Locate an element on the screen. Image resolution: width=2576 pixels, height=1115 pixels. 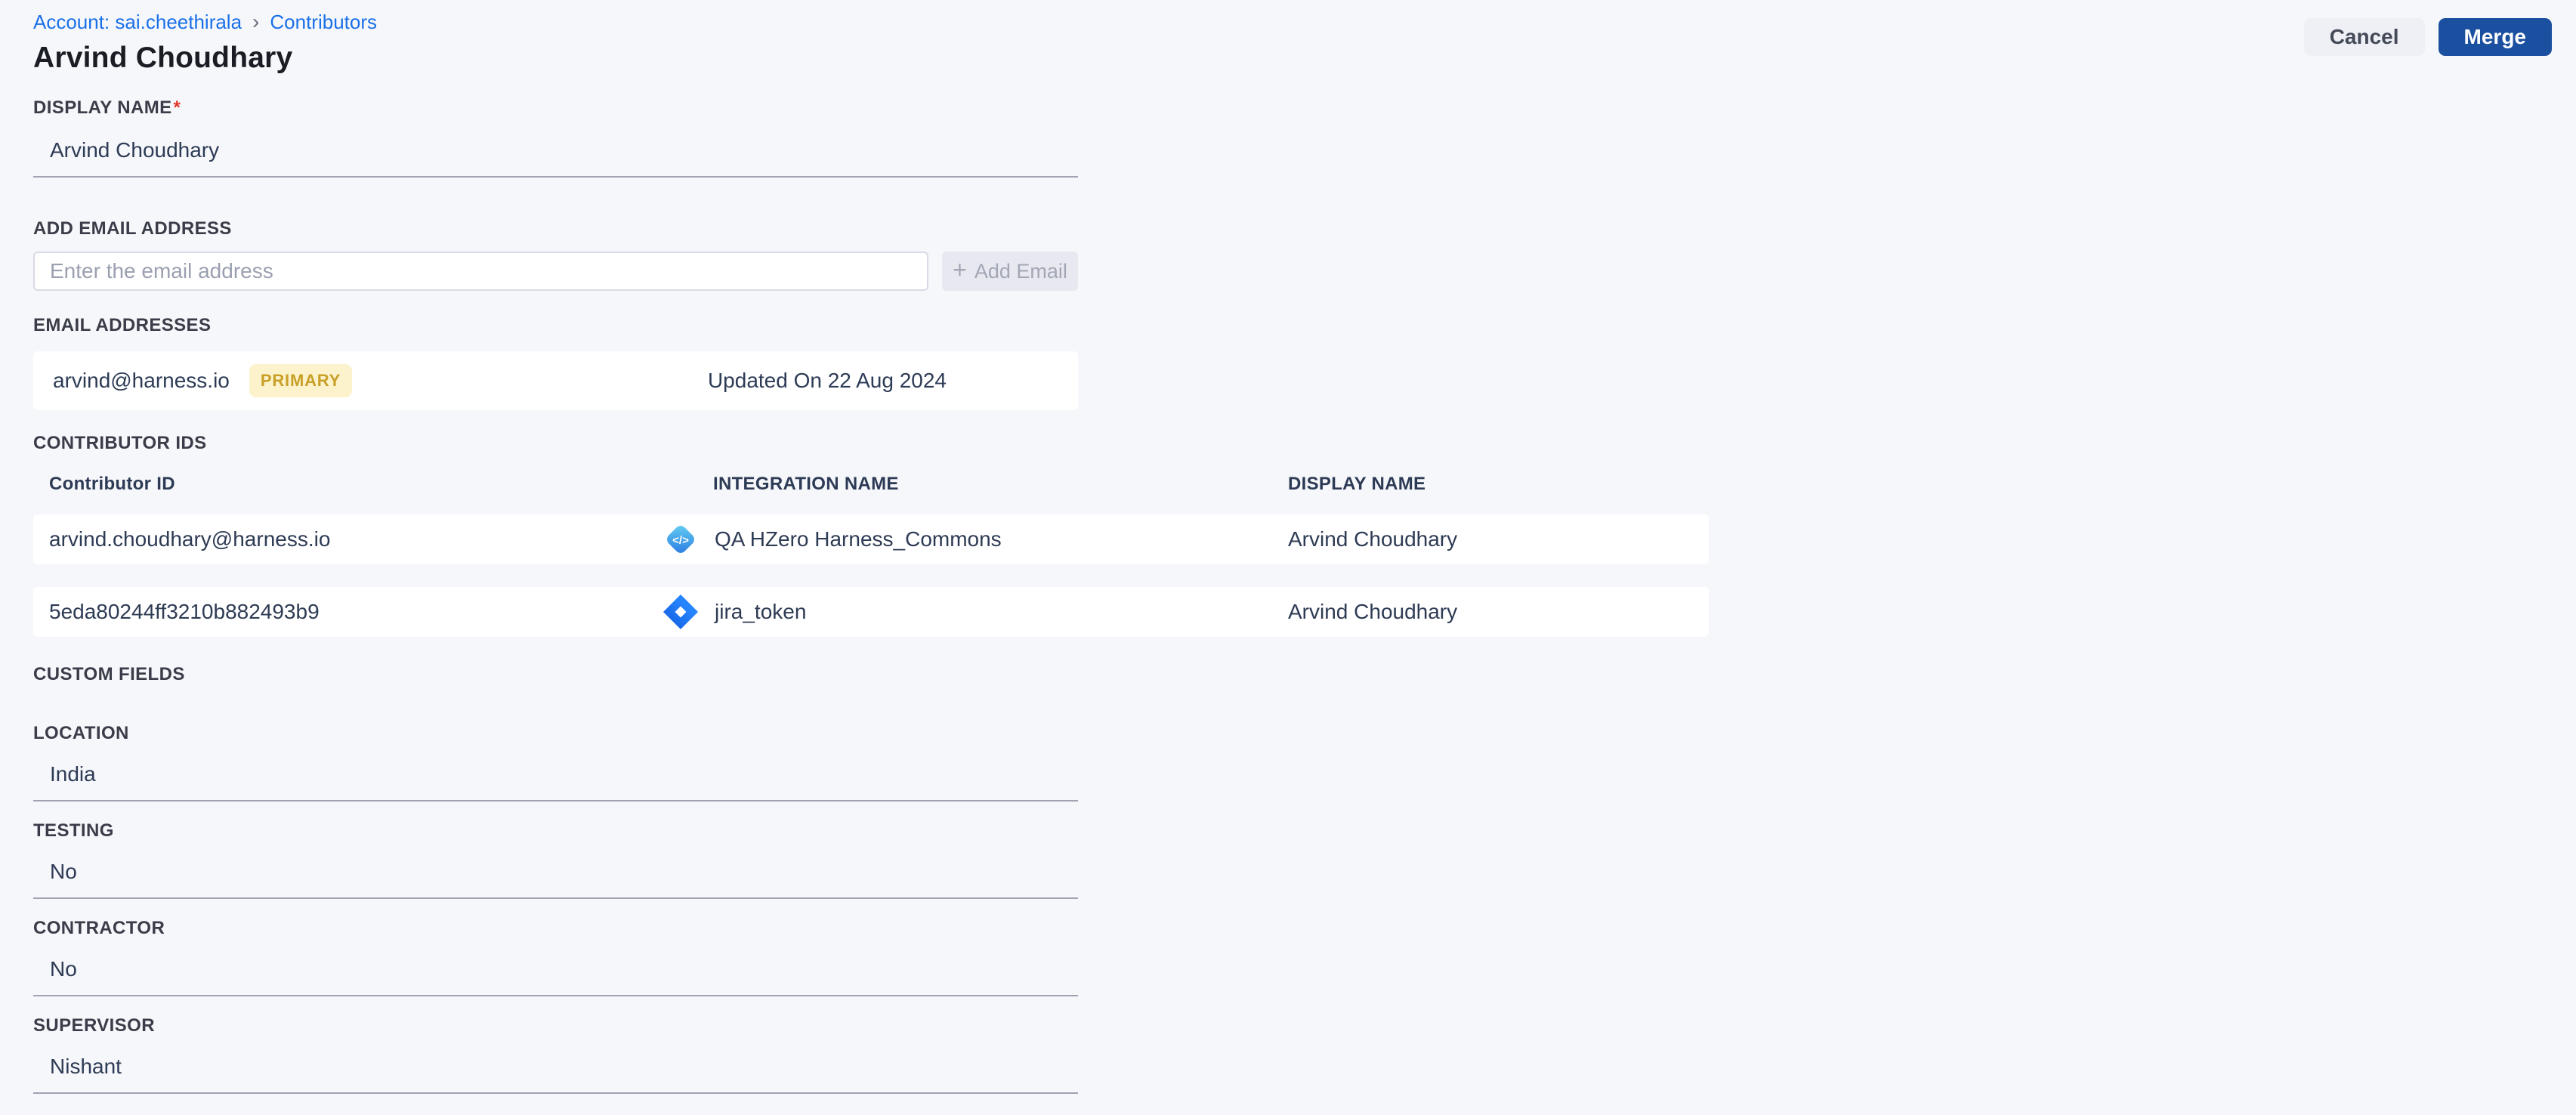
header-actions: Cancel Merge is located at coordinates (2427, 37).